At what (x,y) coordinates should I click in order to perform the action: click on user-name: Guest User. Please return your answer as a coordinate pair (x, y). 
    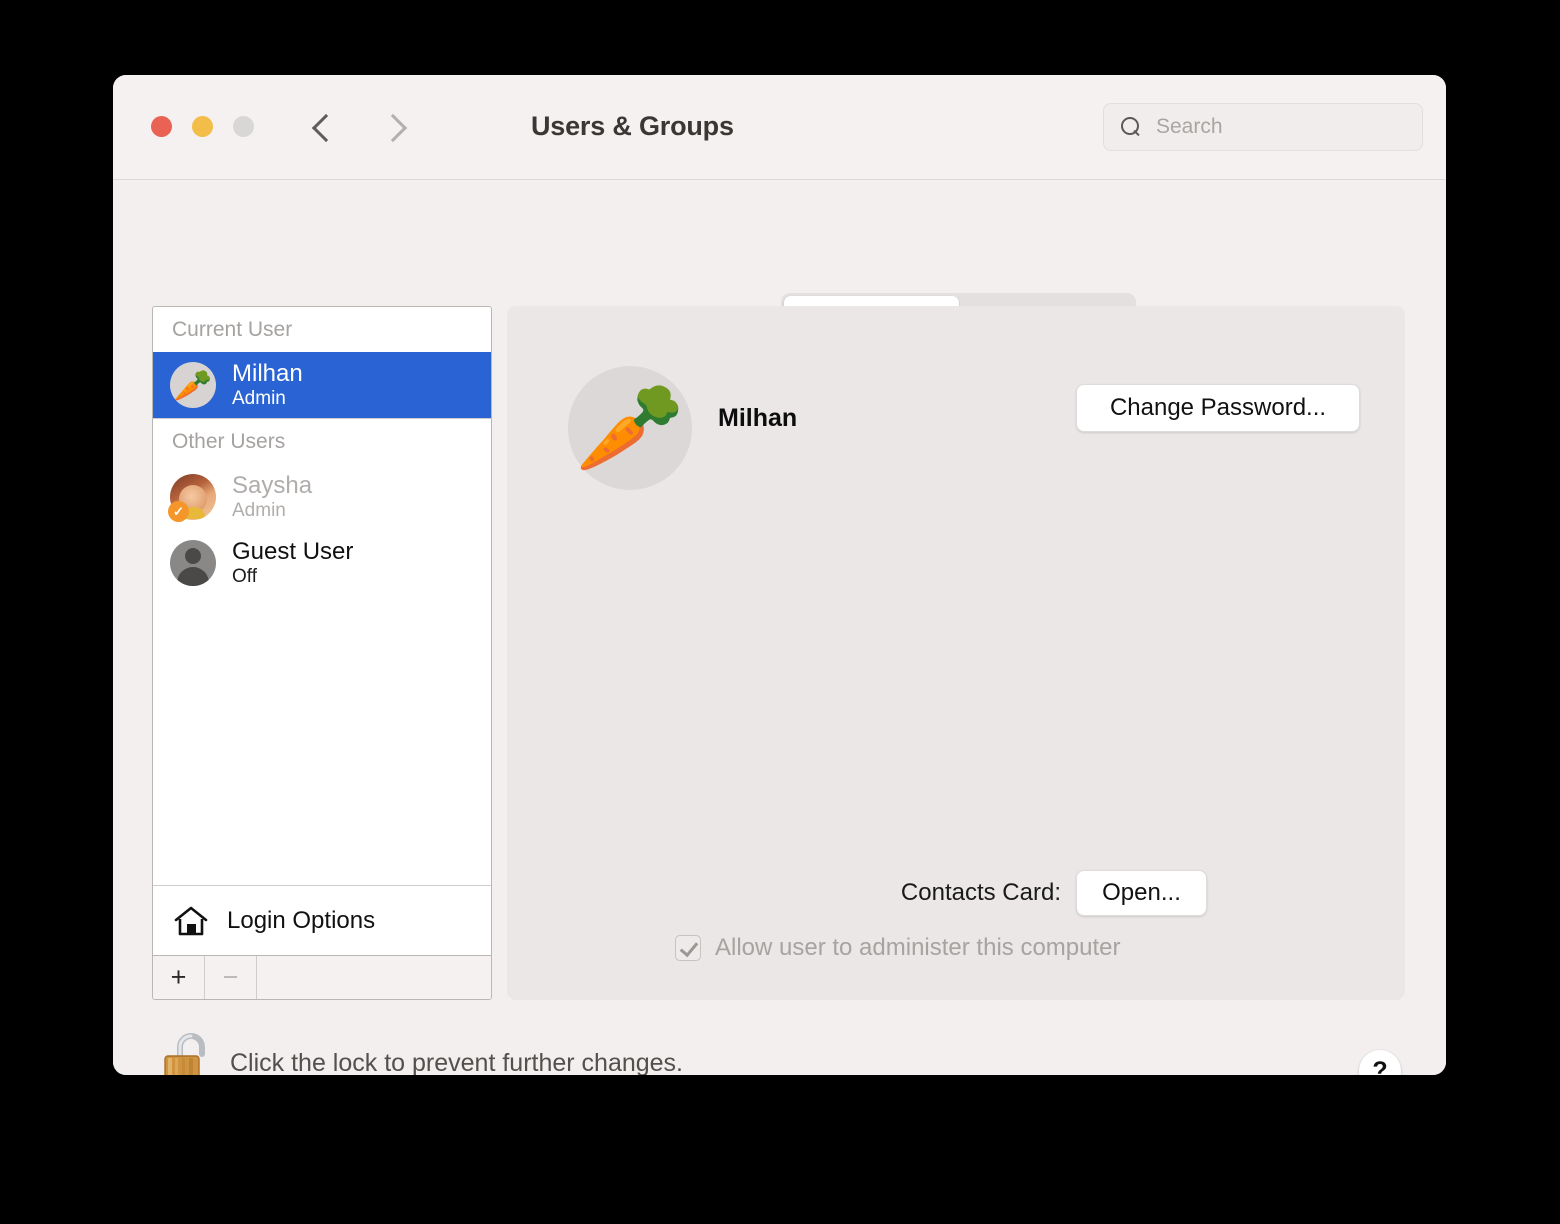
    Looking at the image, I should click on (293, 551).